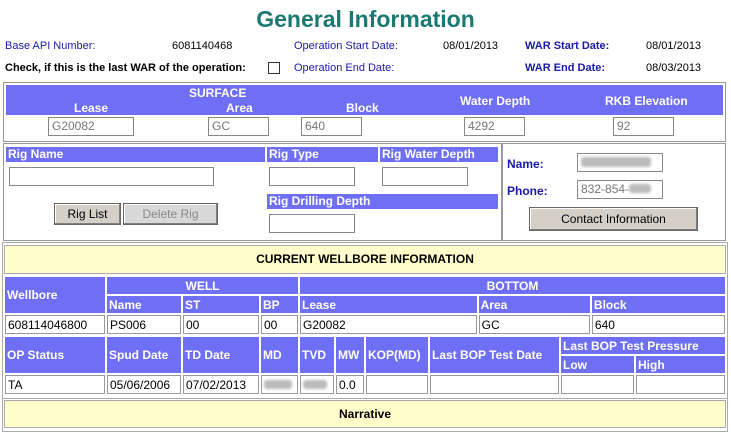  I want to click on water-depth-input: 4292, so click(494, 126).